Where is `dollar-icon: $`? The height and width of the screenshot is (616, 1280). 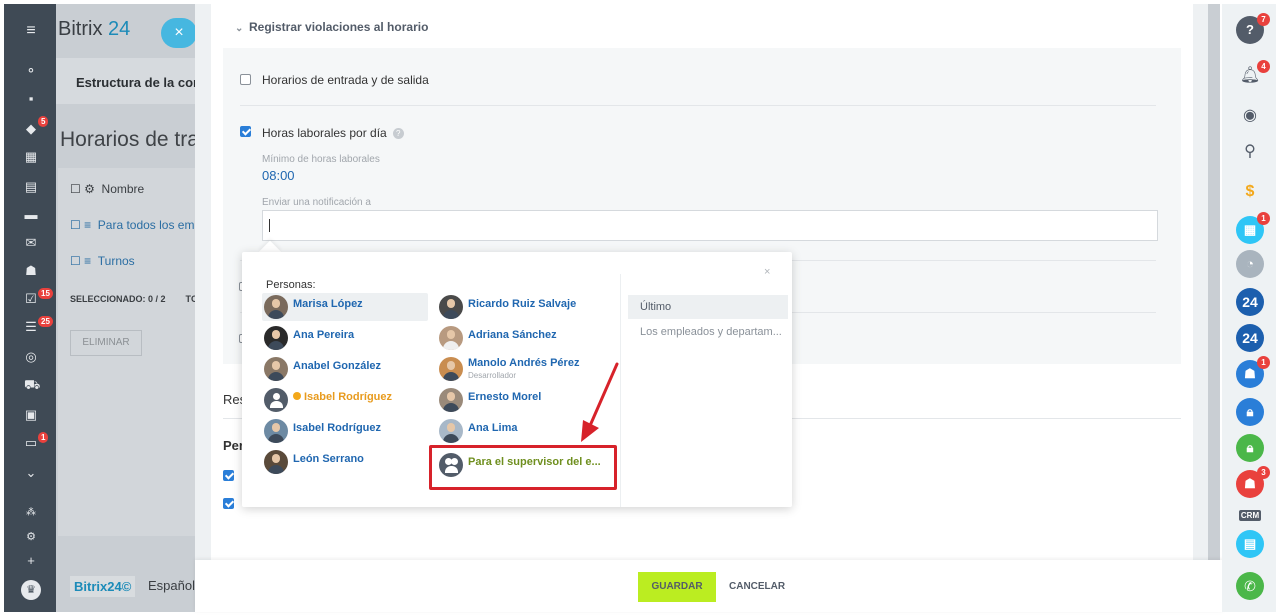
dollar-icon: $ is located at coordinates (1250, 192).